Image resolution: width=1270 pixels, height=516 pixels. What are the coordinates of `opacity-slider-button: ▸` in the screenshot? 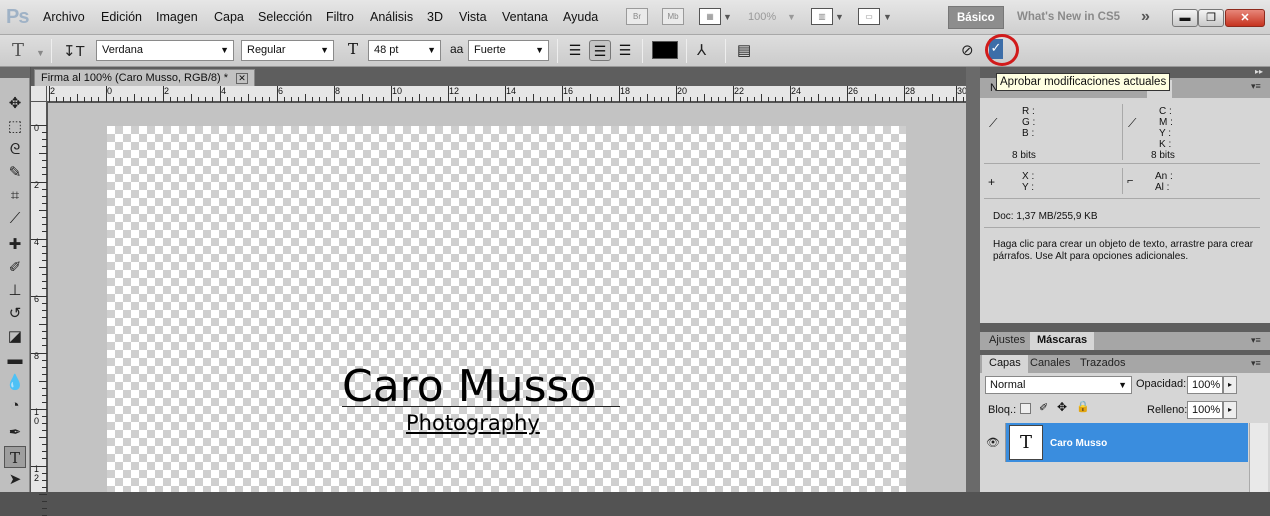 It's located at (1230, 385).